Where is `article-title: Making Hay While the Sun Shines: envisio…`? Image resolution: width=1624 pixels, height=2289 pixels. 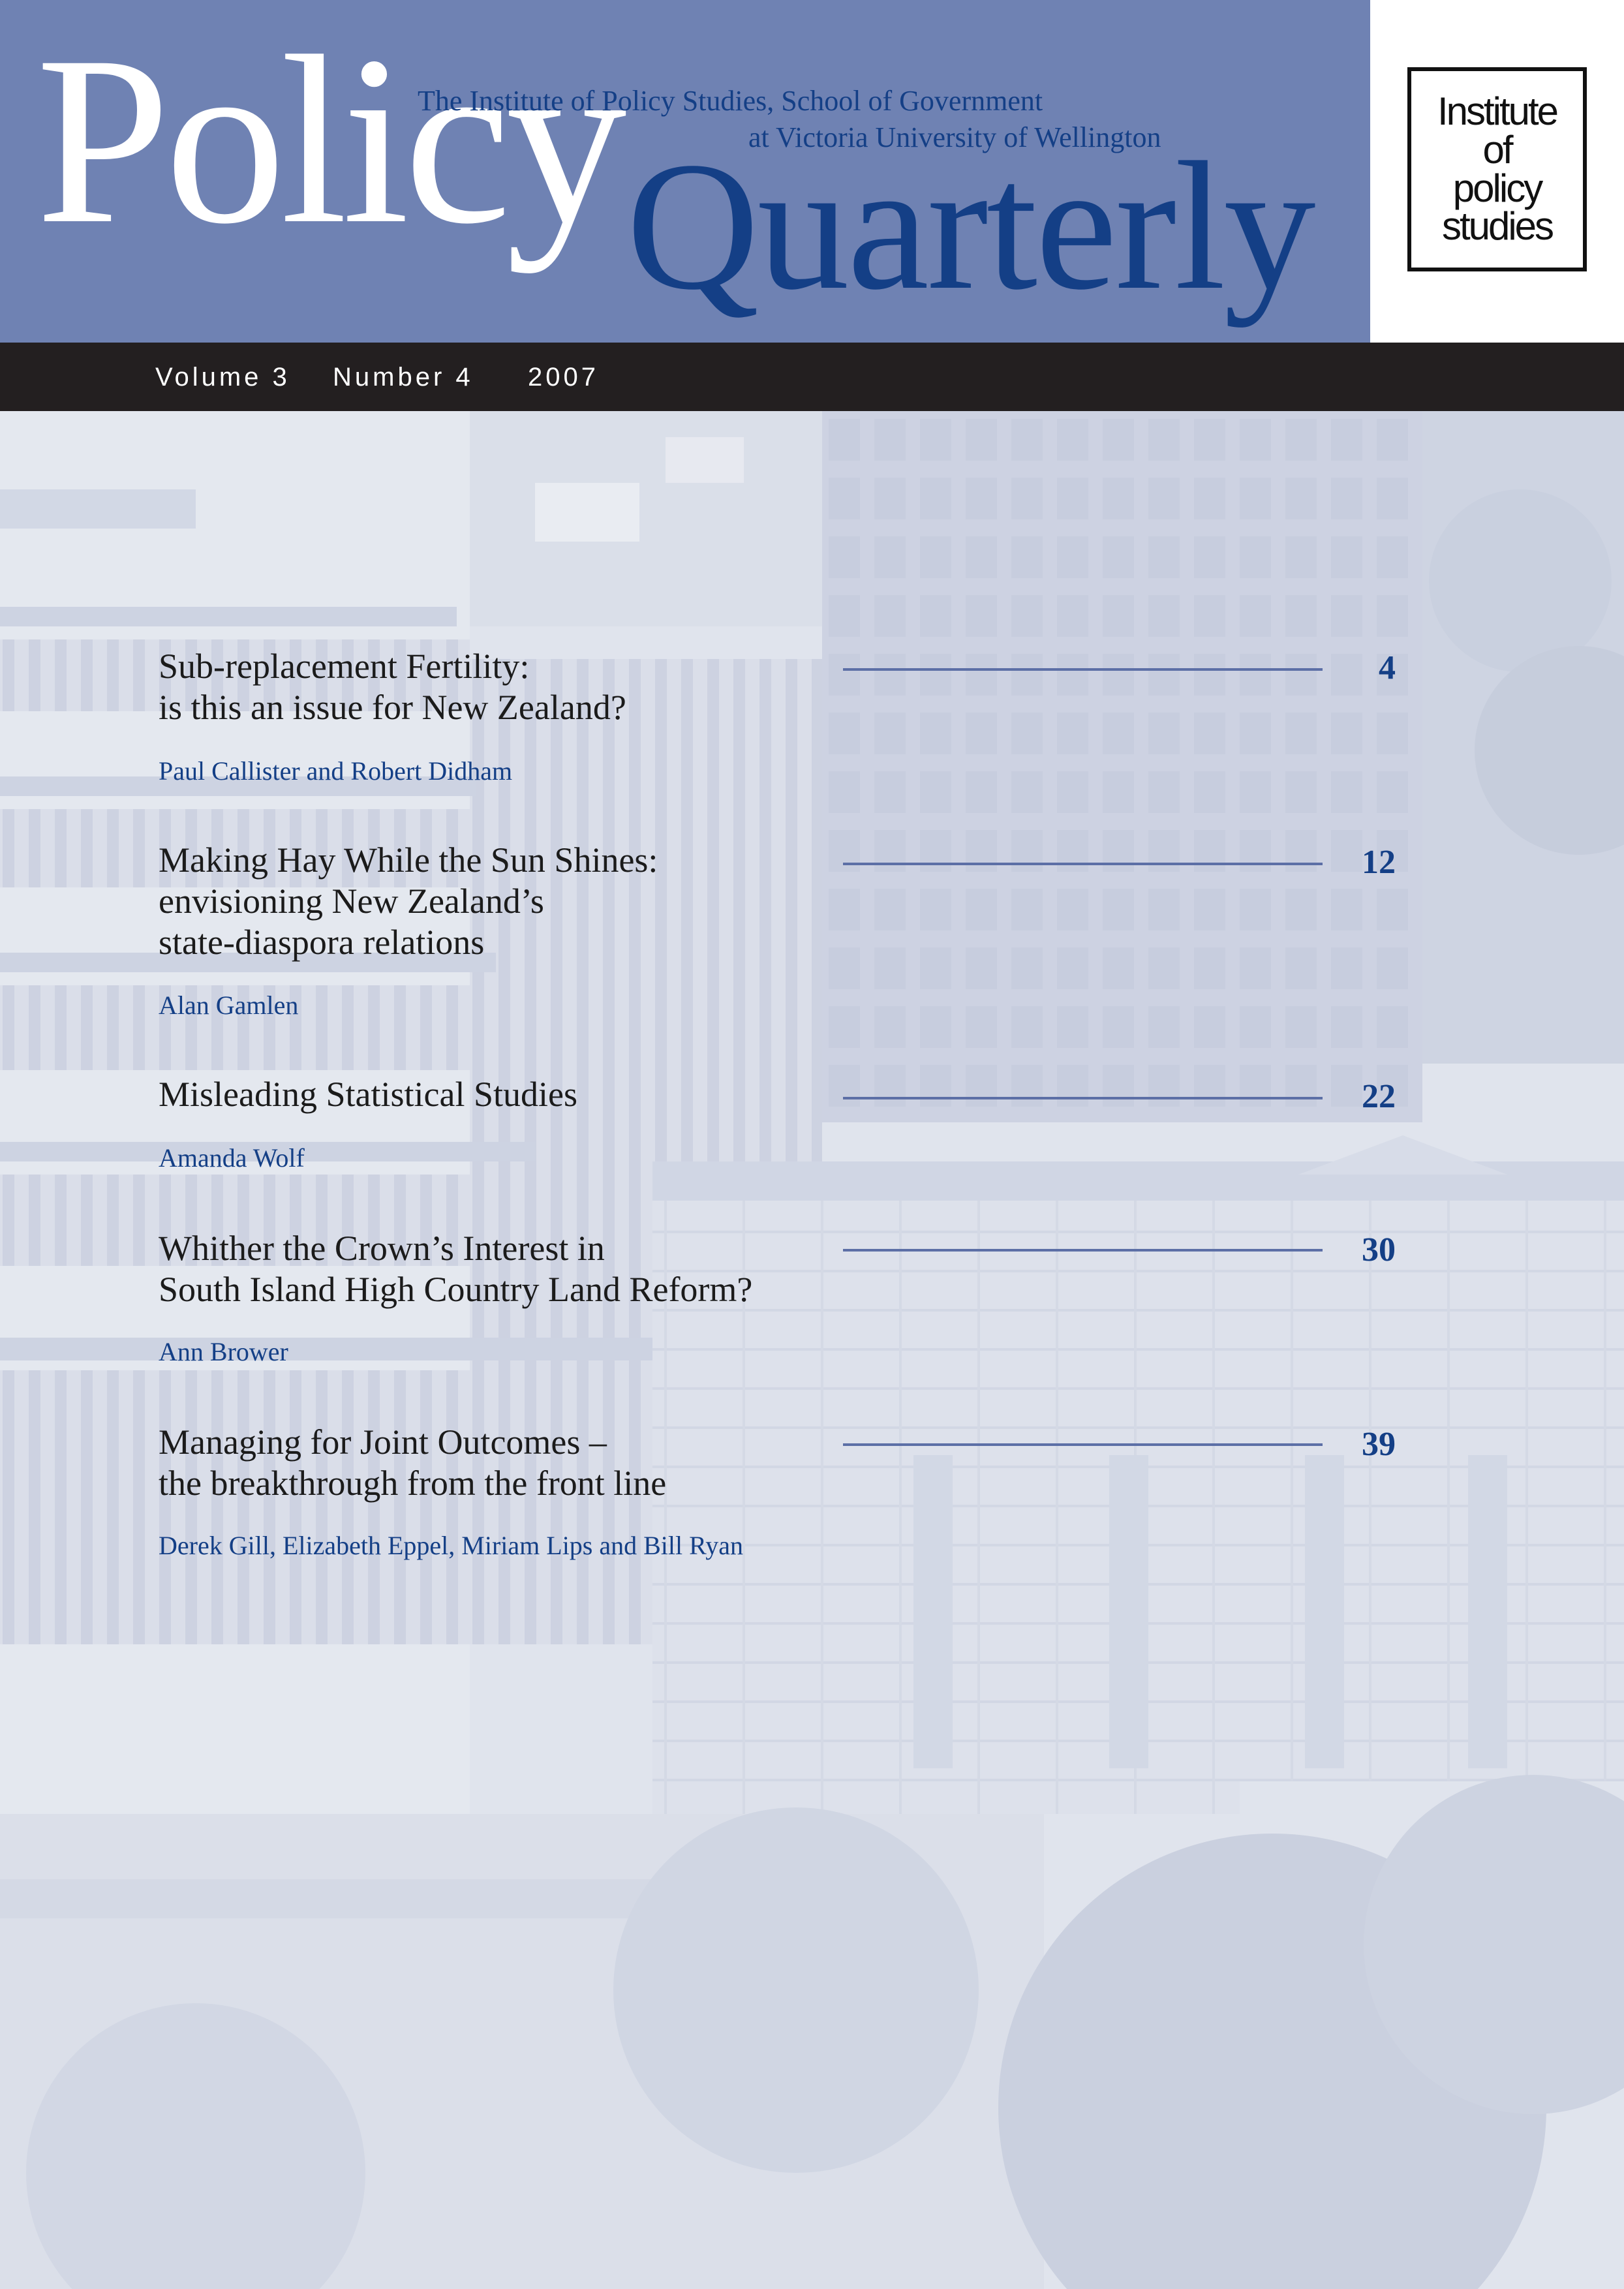
article-title: Making Hay While the Sun Shines: envisio… is located at coordinates (408, 901).